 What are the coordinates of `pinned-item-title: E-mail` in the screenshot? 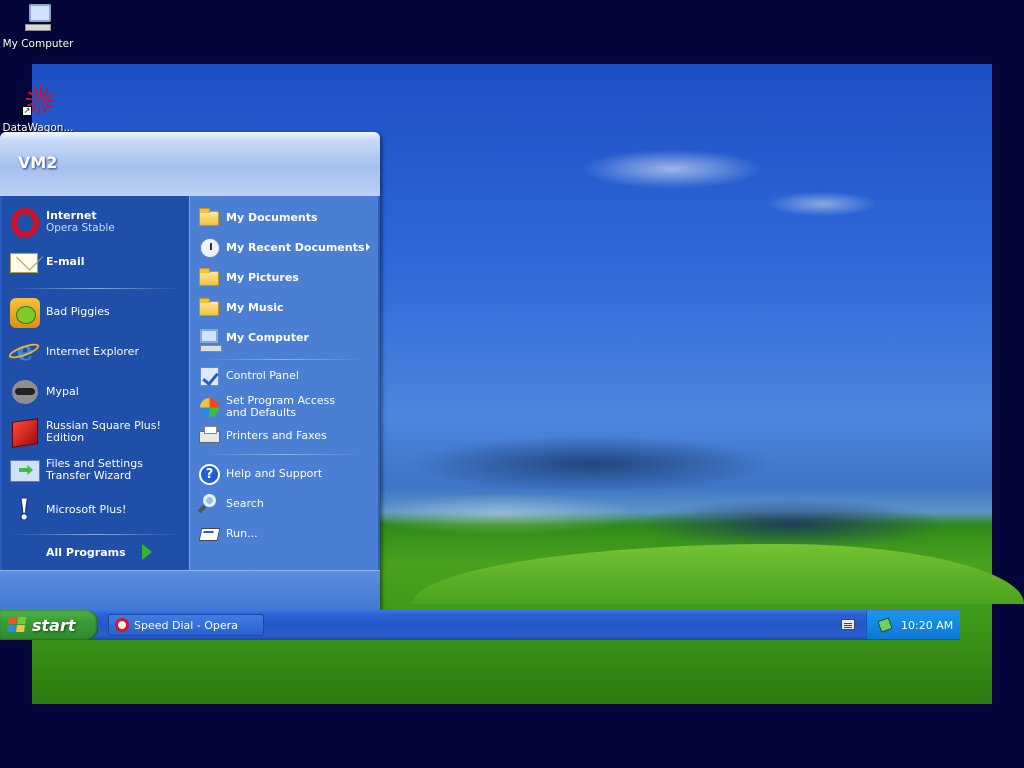 It's located at (65, 261).